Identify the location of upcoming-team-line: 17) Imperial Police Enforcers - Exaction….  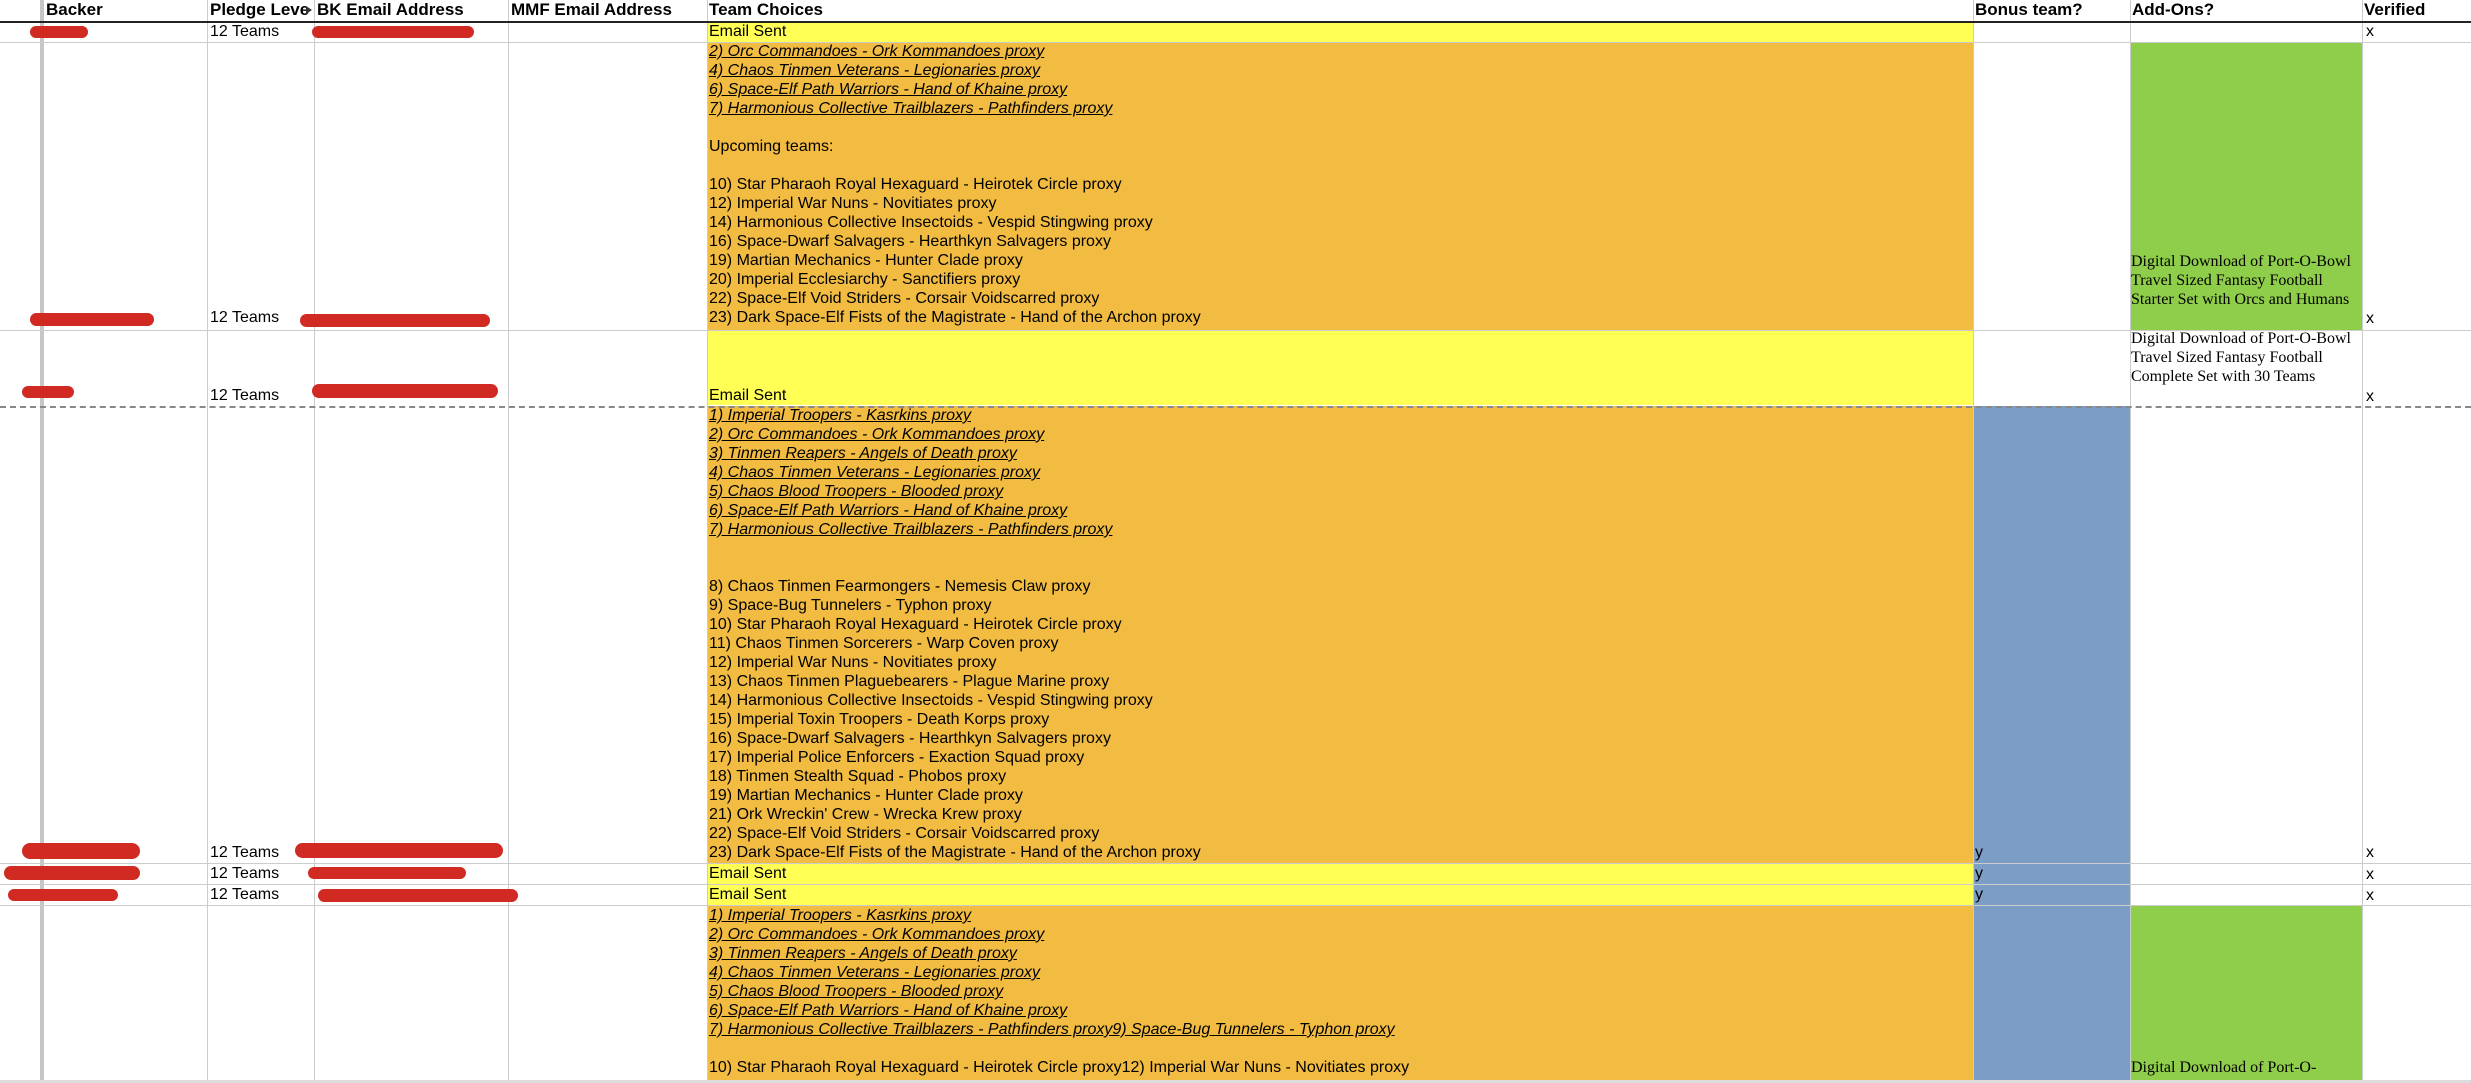
(897, 757).